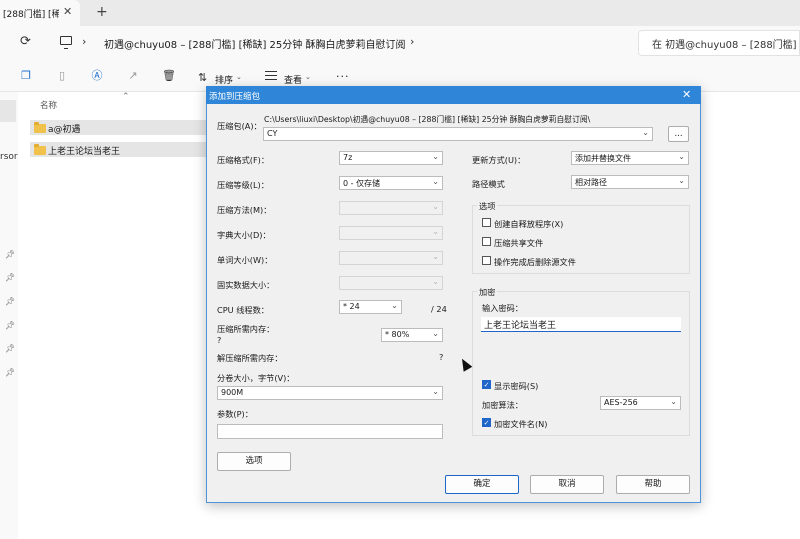  Describe the element at coordinates (202, 77) in the screenshot. I see `sort-icon: ⇅` at that location.